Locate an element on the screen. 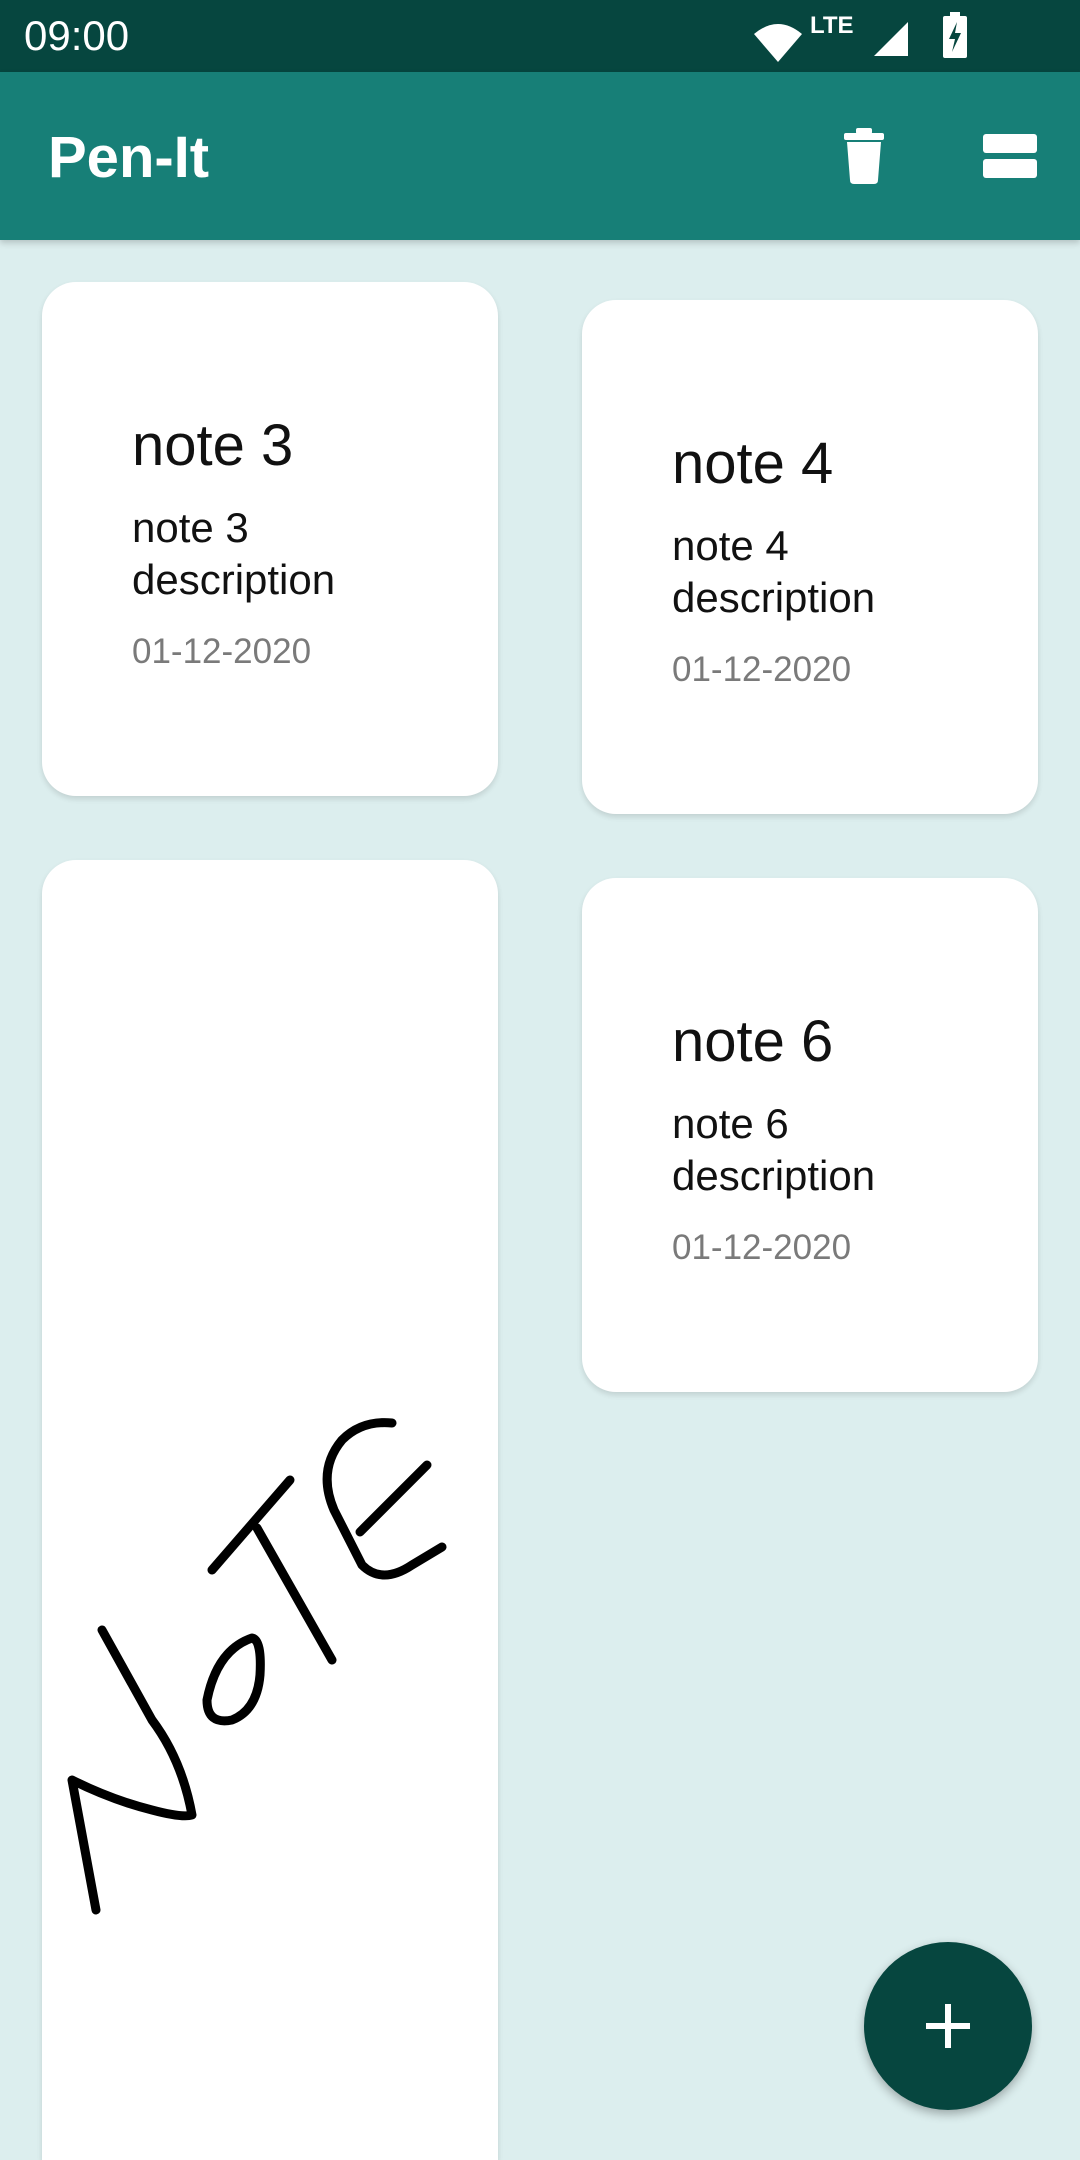 The image size is (1080, 2160). add-note-button is located at coordinates (948, 2026).